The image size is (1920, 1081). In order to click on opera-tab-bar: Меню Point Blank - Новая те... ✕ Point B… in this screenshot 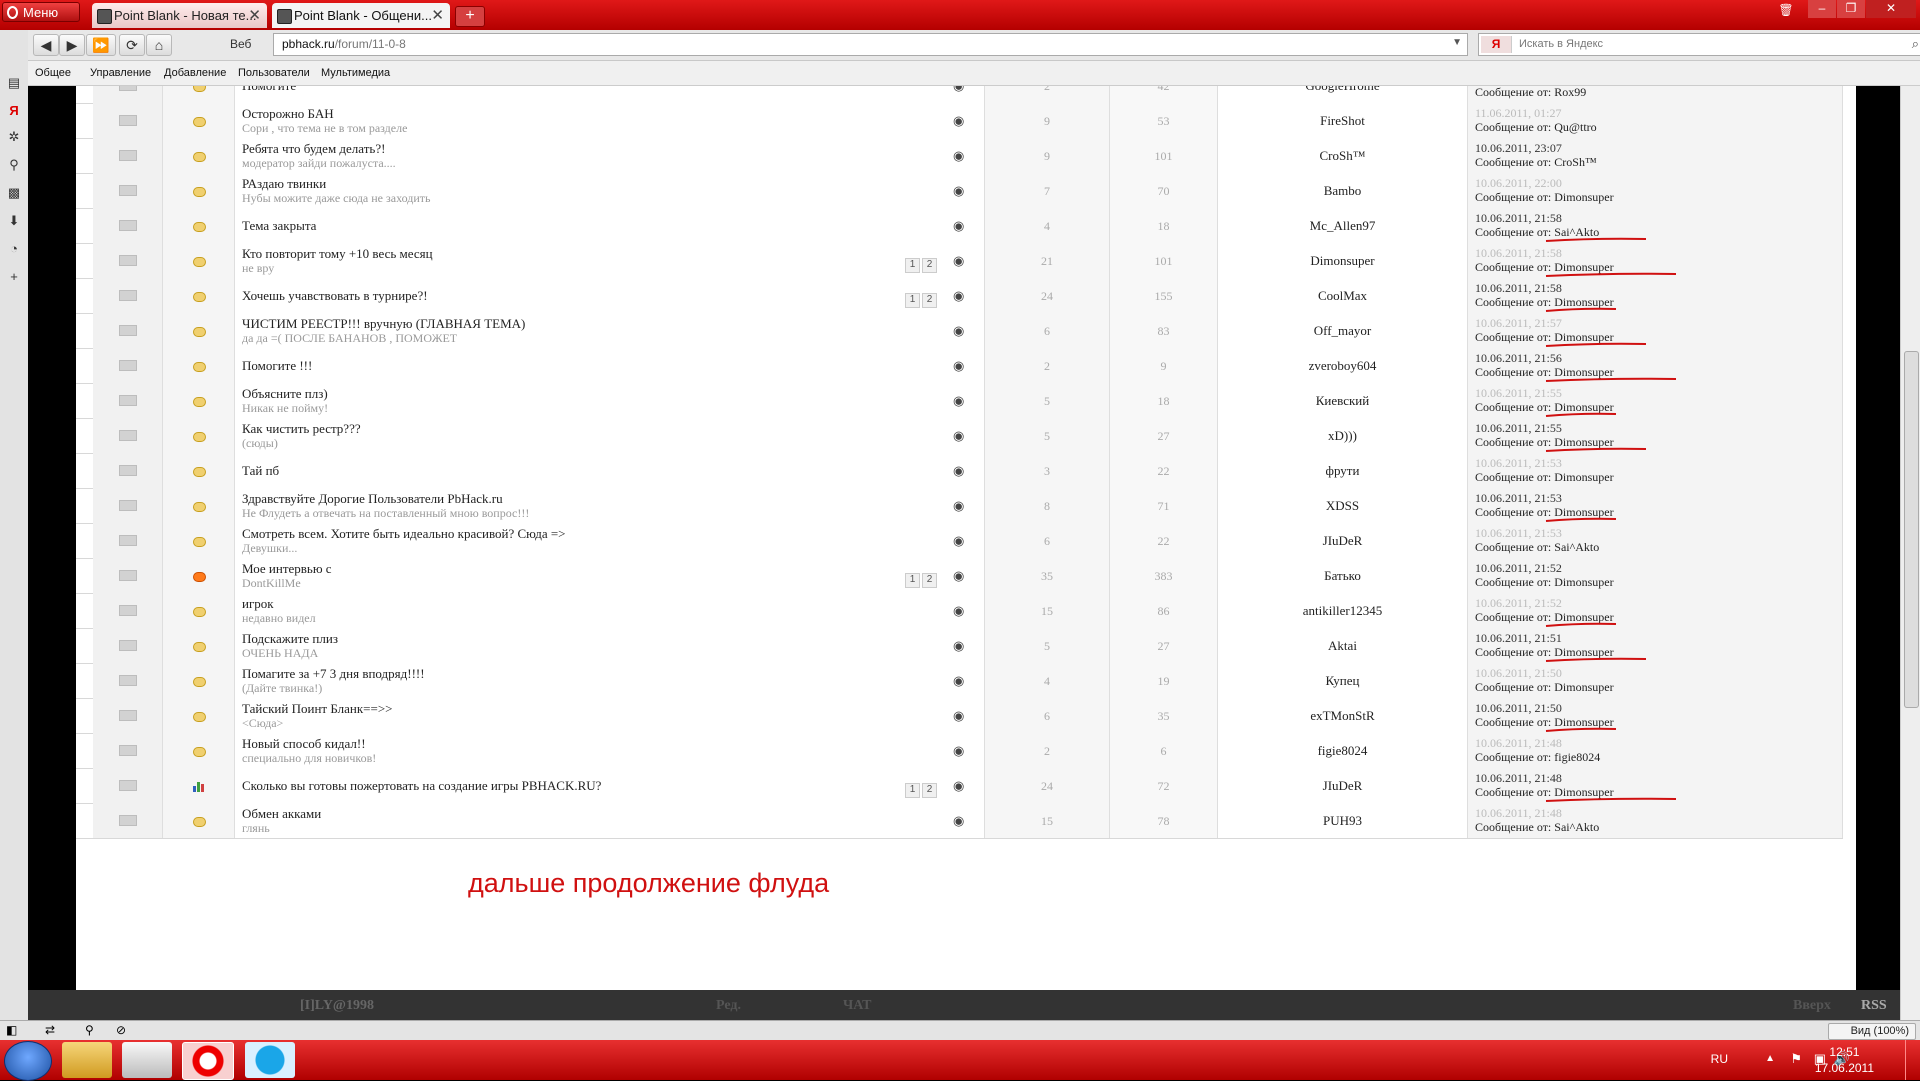, I will do `click(960, 15)`.